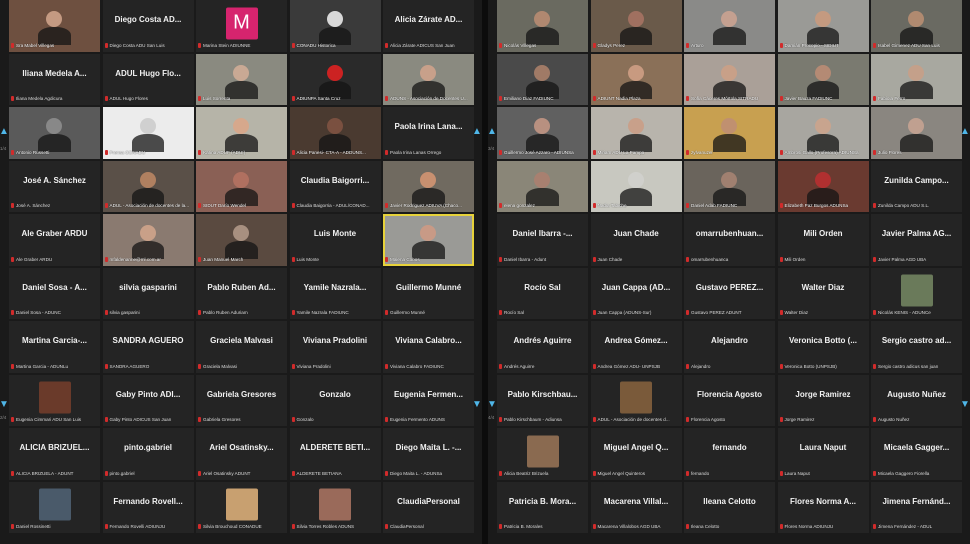  What do you see at coordinates (241, 240) in the screenshot?
I see `participant-tile: Juan Manuel March` at bounding box center [241, 240].